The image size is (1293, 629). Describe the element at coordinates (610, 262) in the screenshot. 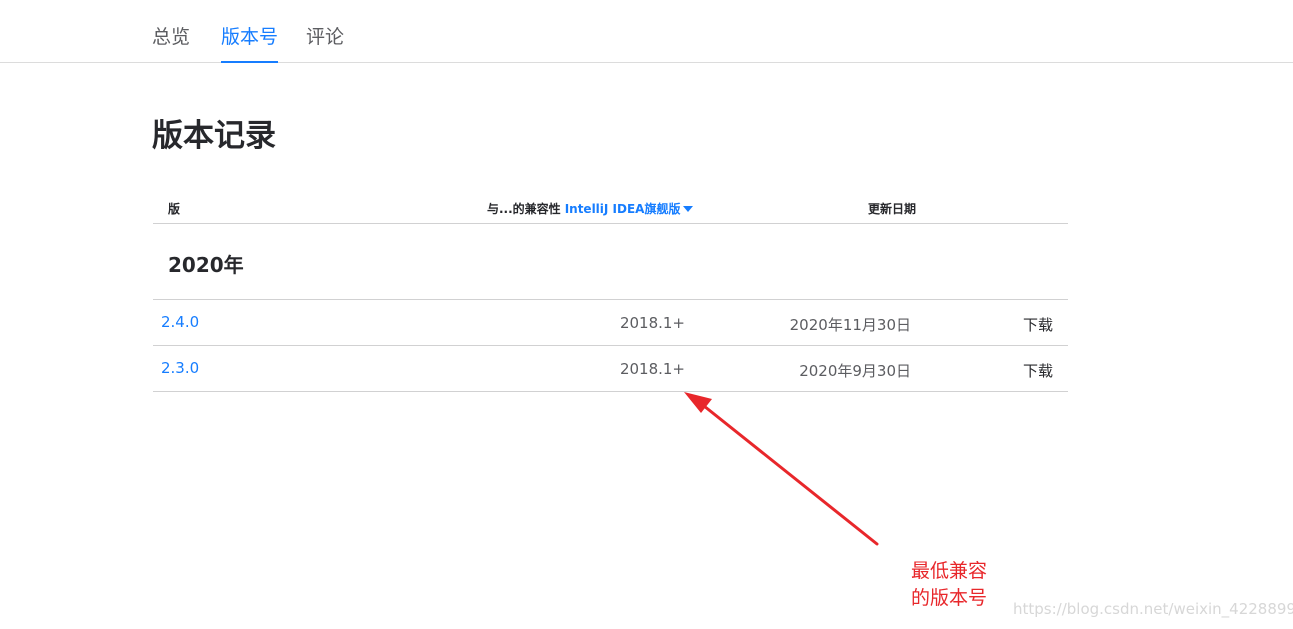

I see `year-group-row: 2020年` at that location.